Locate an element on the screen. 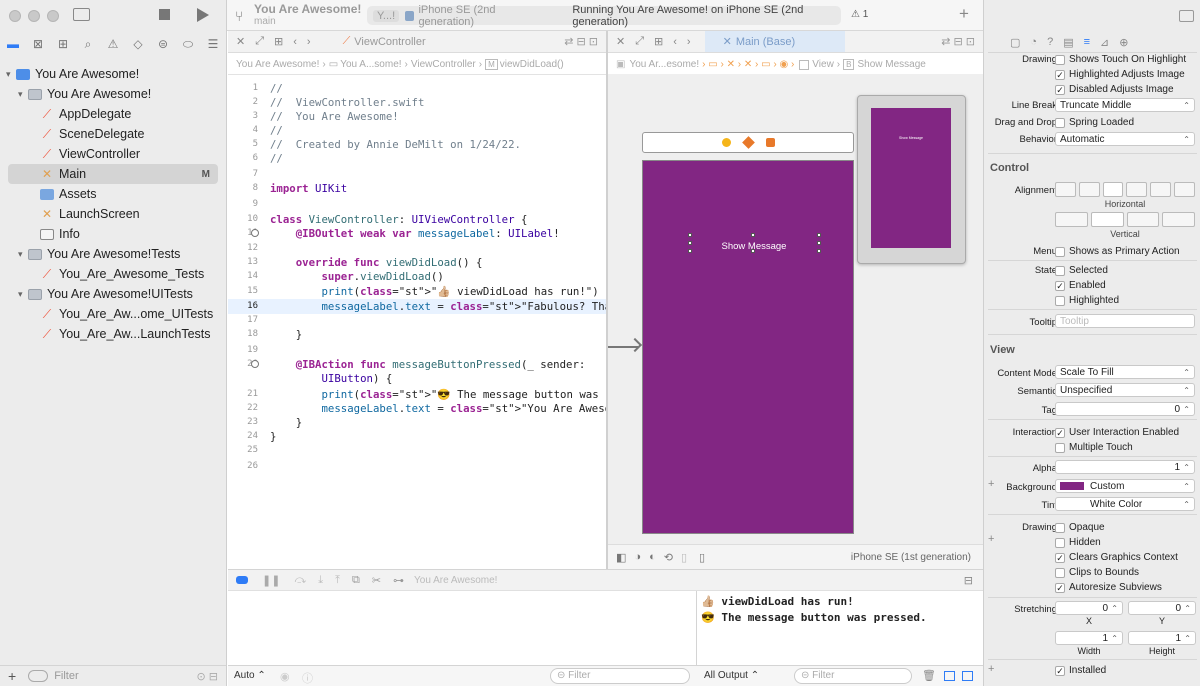 The height and width of the screenshot is (686, 1200). tag-field: 0 ⌃ is located at coordinates (1125, 409).